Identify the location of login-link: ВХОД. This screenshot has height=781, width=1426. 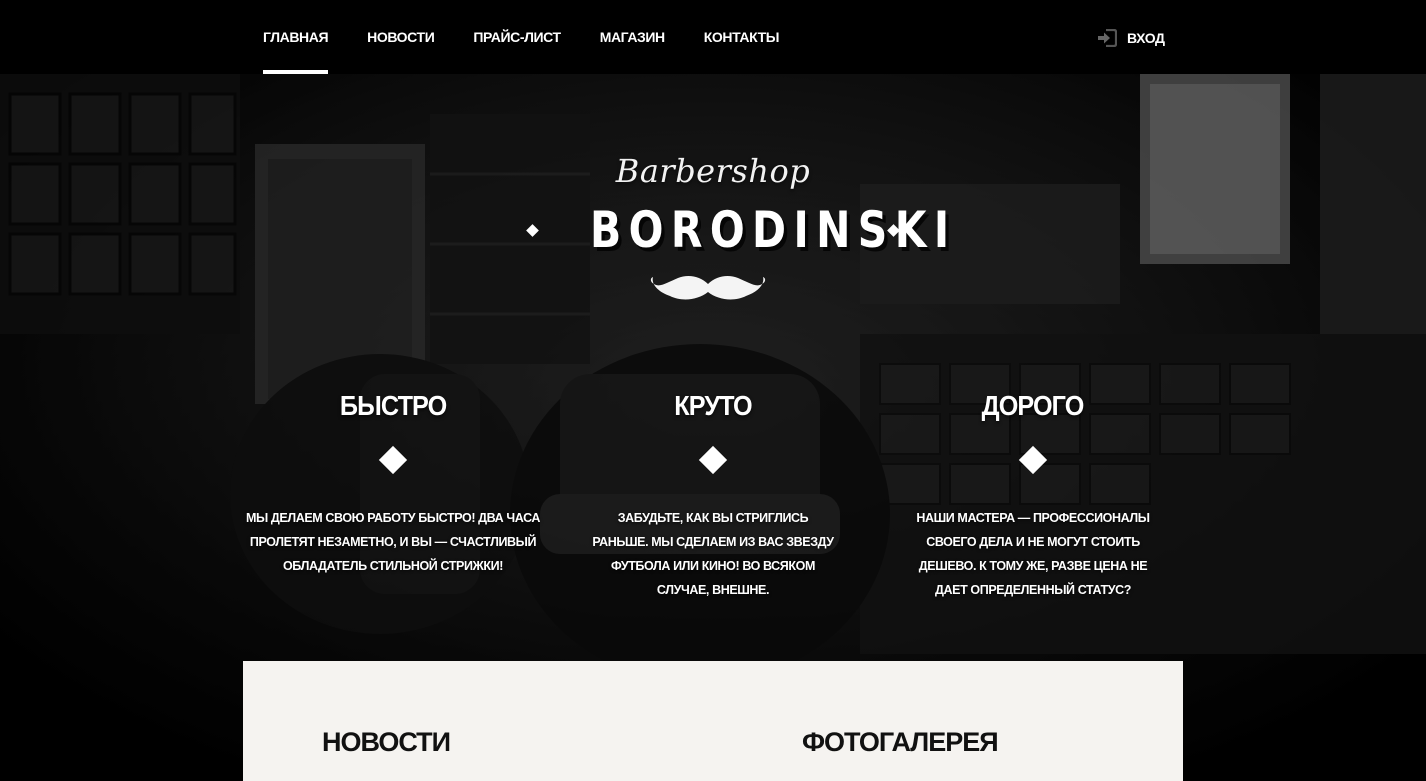
(1131, 38).